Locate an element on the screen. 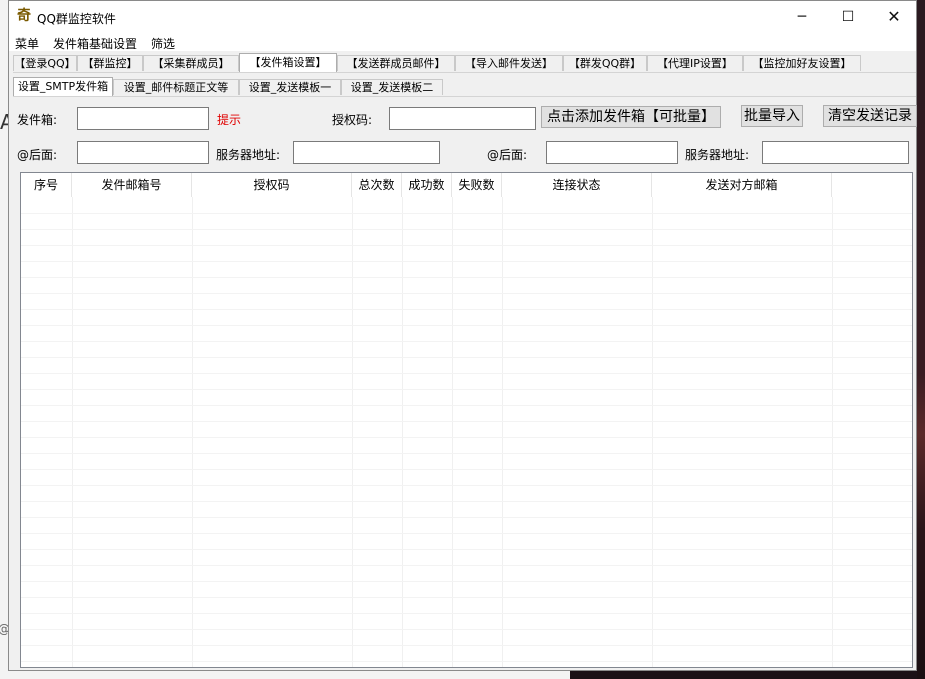 This screenshot has width=925, height=679. subtab-template-two: 设置_发送模板二 is located at coordinates (392, 87).